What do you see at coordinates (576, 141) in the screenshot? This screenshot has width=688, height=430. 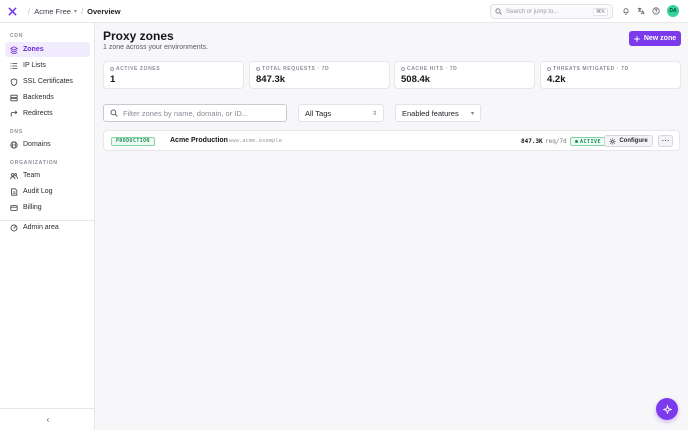 I see `status-dot-icon` at bounding box center [576, 141].